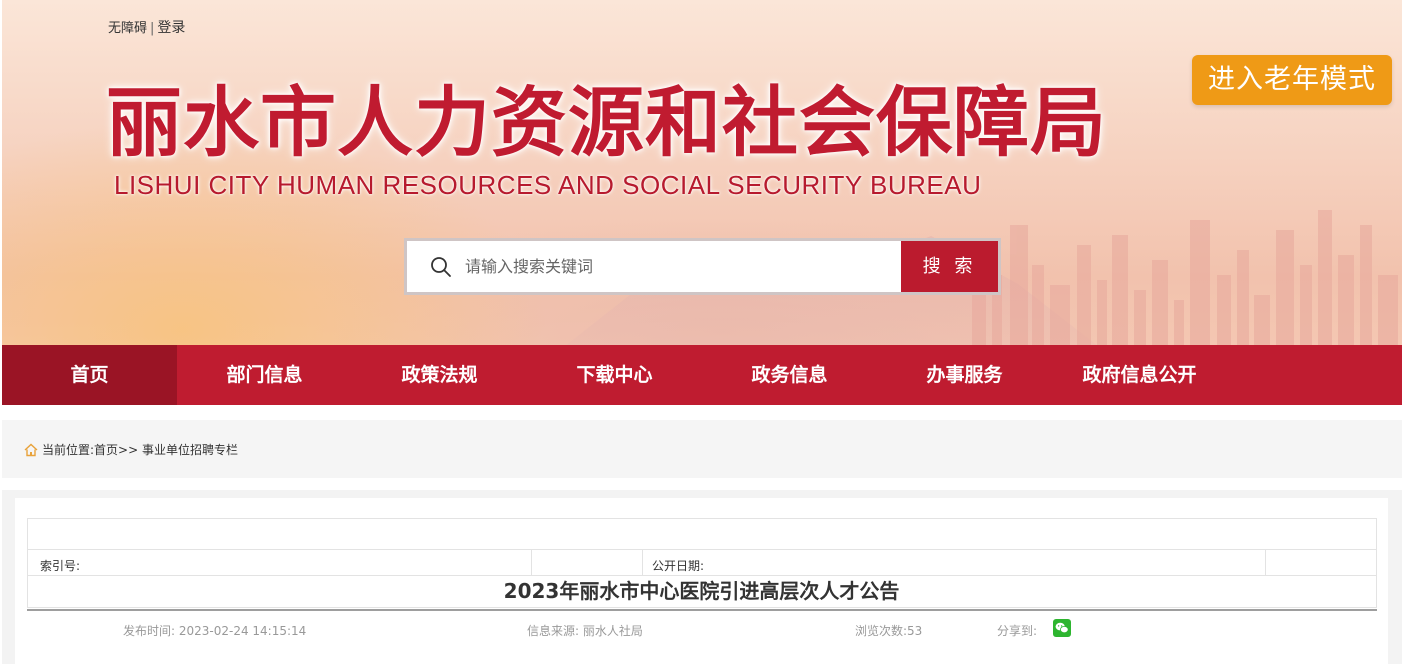  I want to click on view-count: 浏览次数:53, so click(889, 631).